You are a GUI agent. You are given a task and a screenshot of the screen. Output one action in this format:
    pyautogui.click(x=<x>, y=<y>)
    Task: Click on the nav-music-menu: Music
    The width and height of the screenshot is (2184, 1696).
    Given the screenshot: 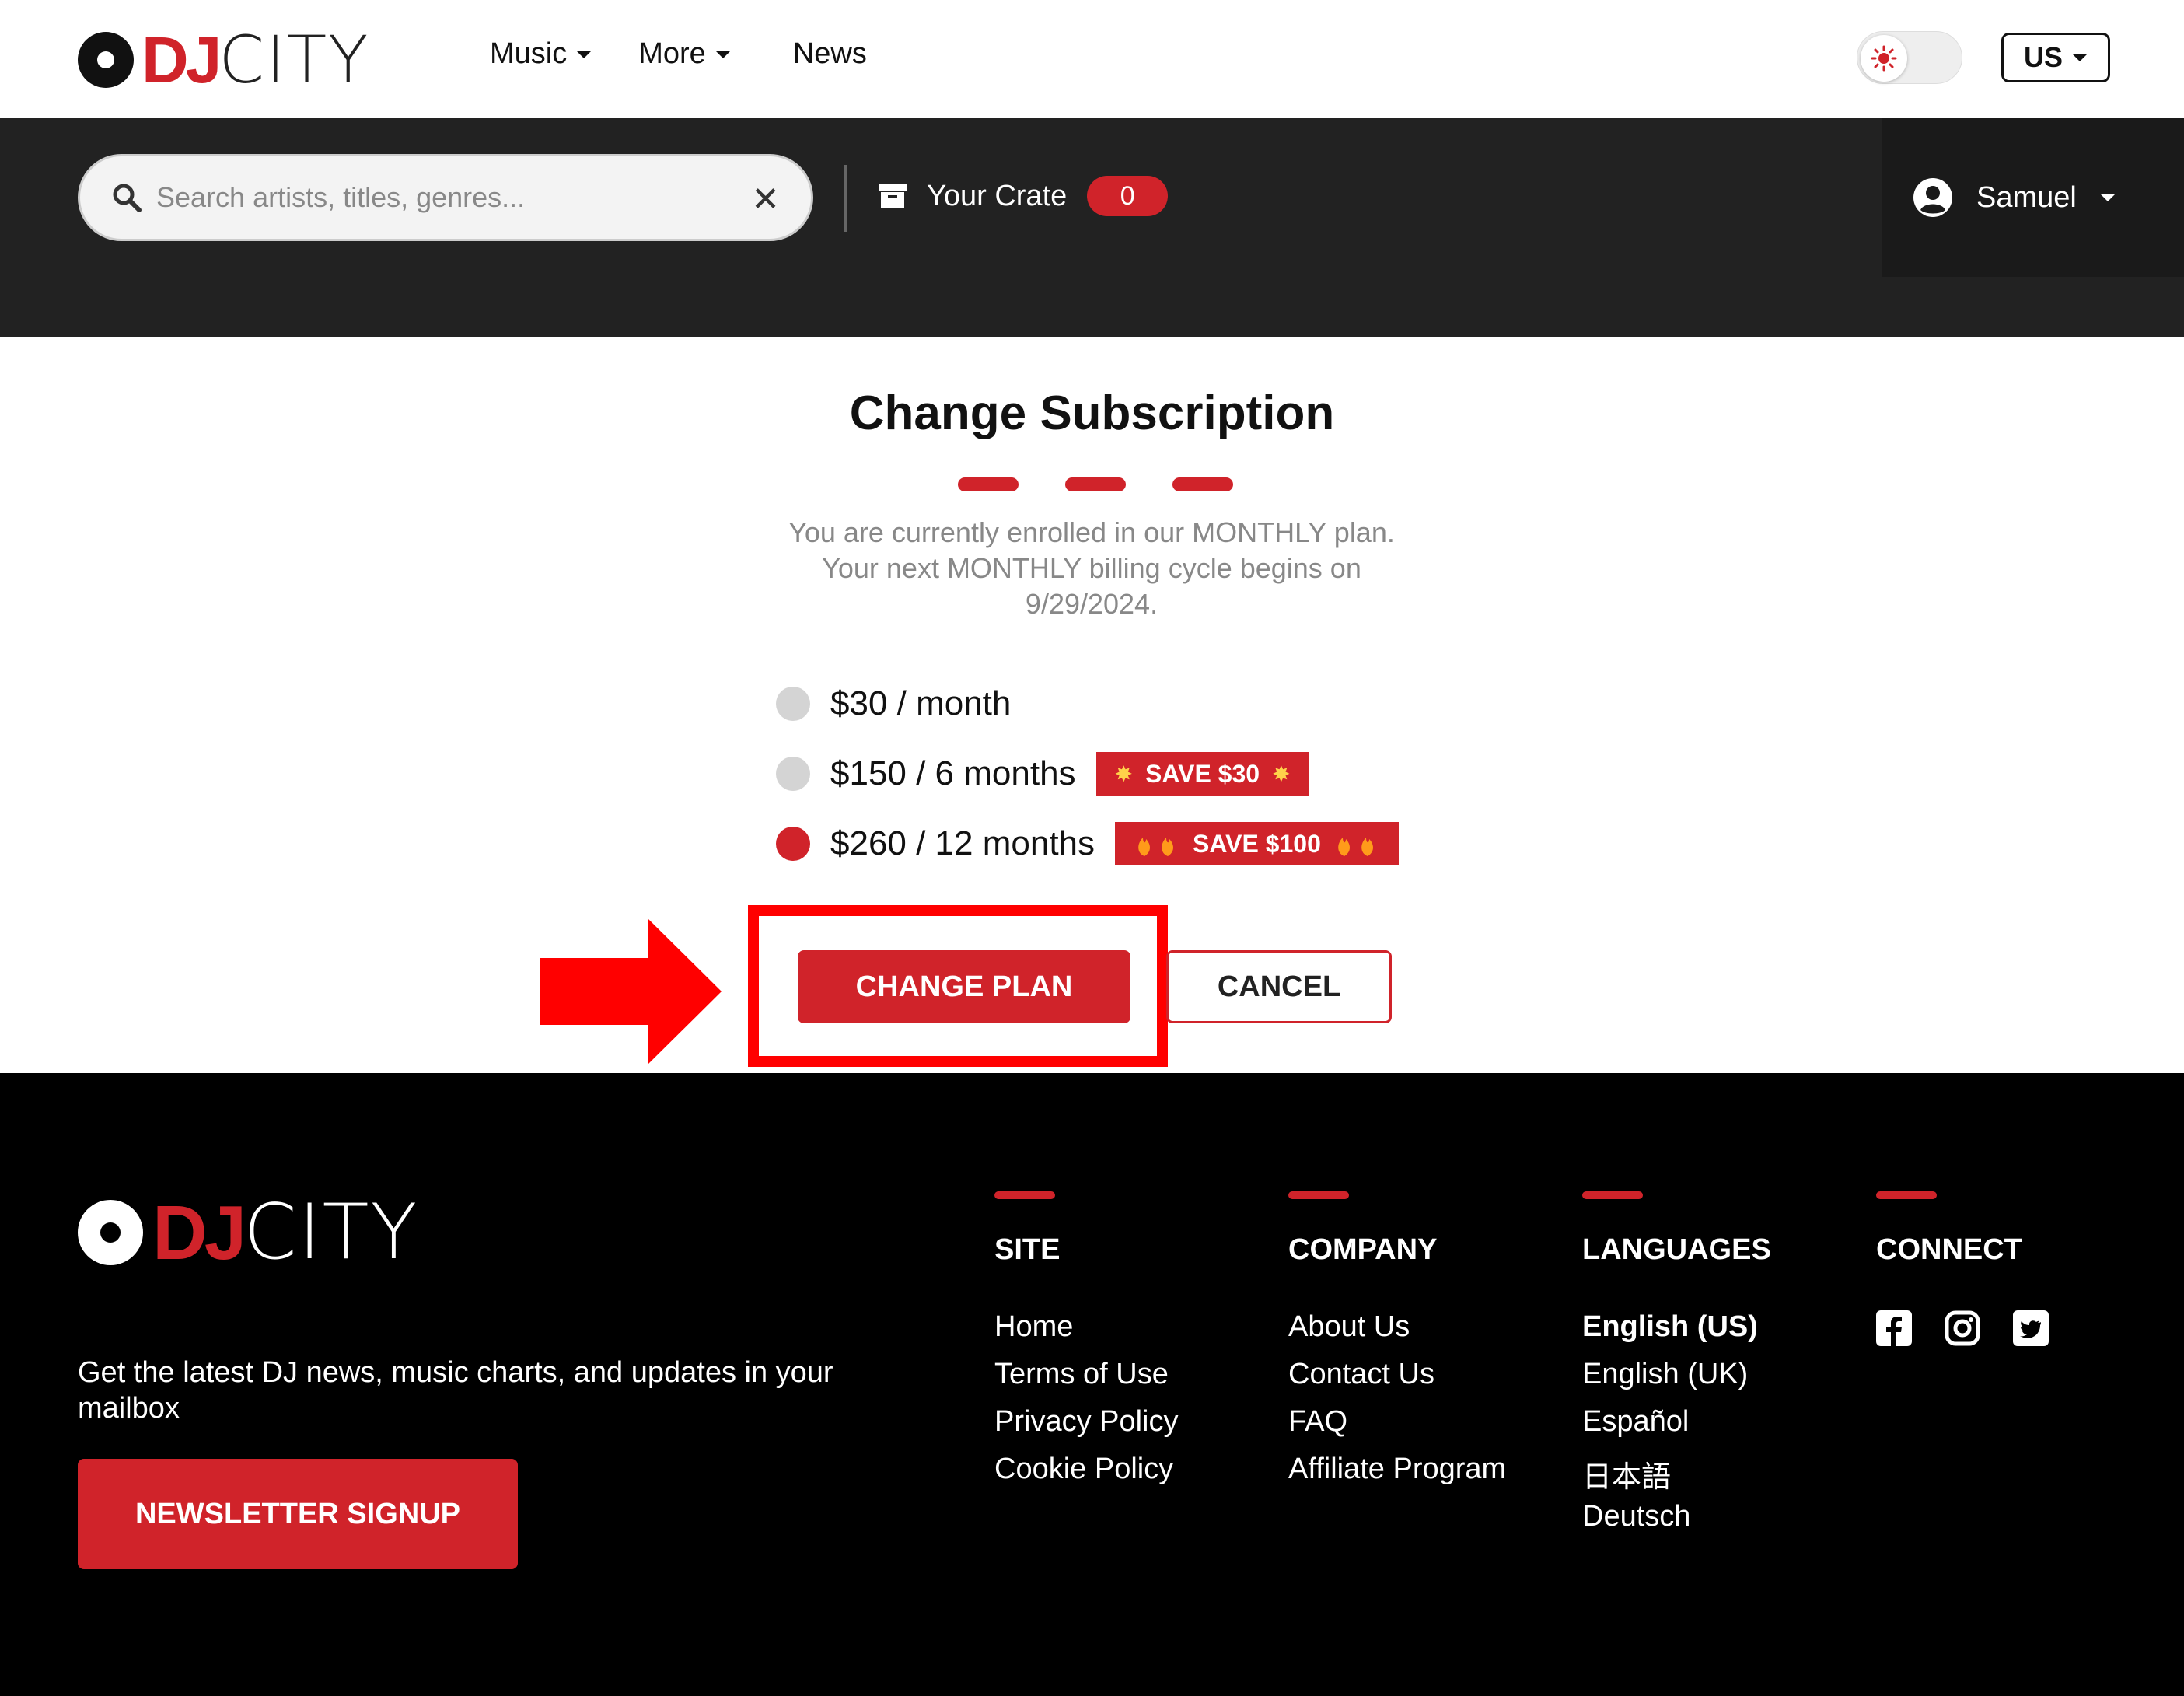 What is the action you would take?
    pyautogui.click(x=541, y=54)
    